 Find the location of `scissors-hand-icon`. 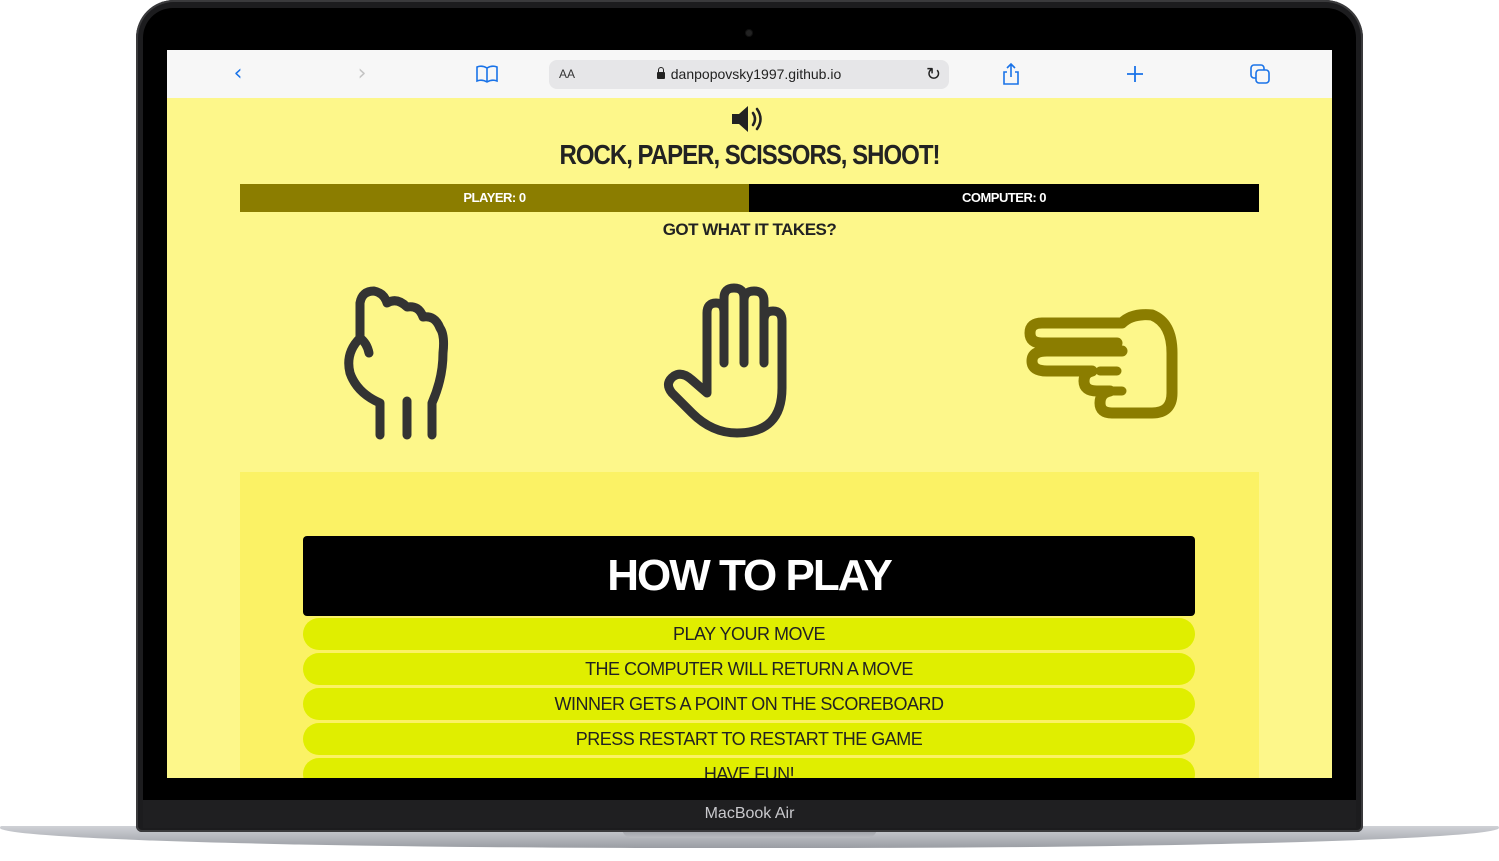

scissors-hand-icon is located at coordinates (1101, 364).